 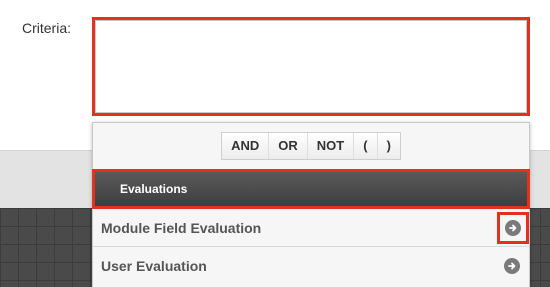 I want to click on or-button: OR, so click(x=288, y=146).